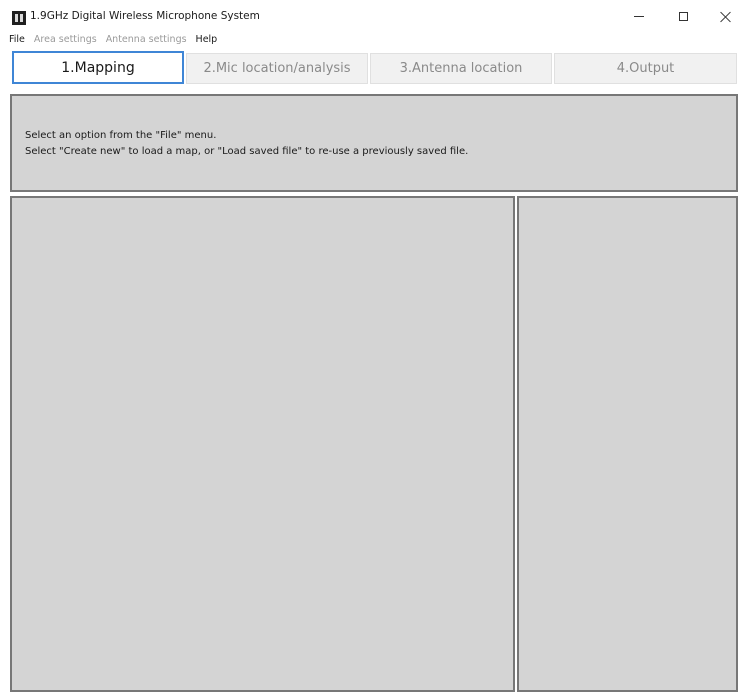 Image resolution: width=745 pixels, height=693 pixels. I want to click on menu-file: File, so click(17, 39).